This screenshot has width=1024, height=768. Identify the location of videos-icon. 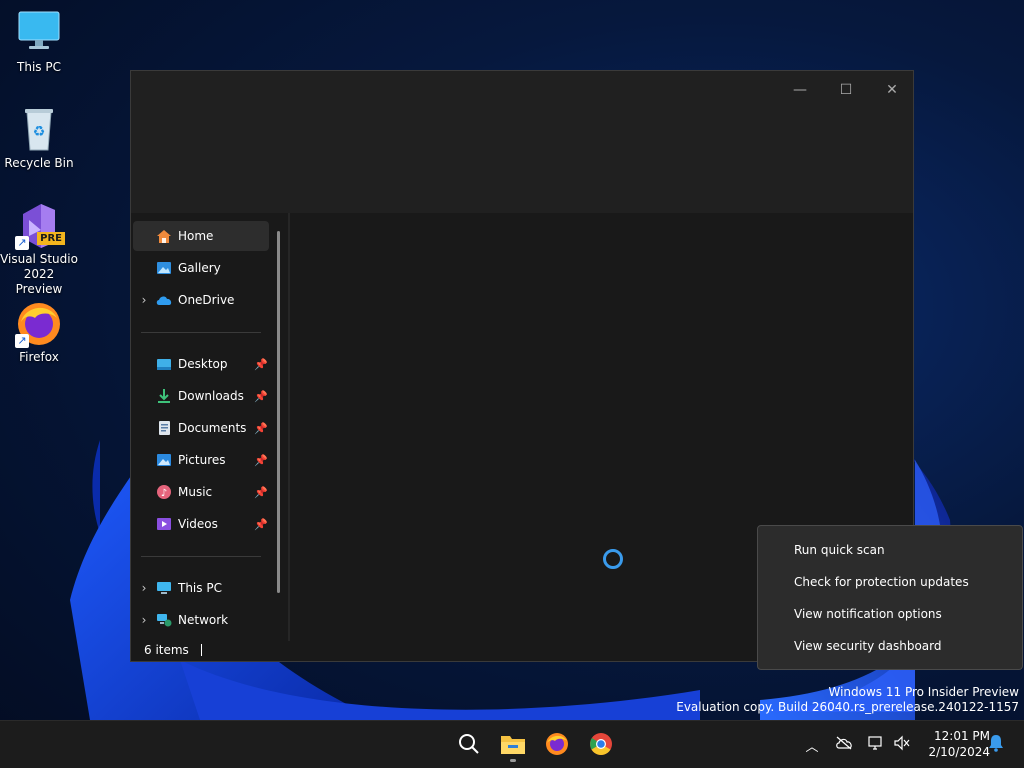
(164, 524).